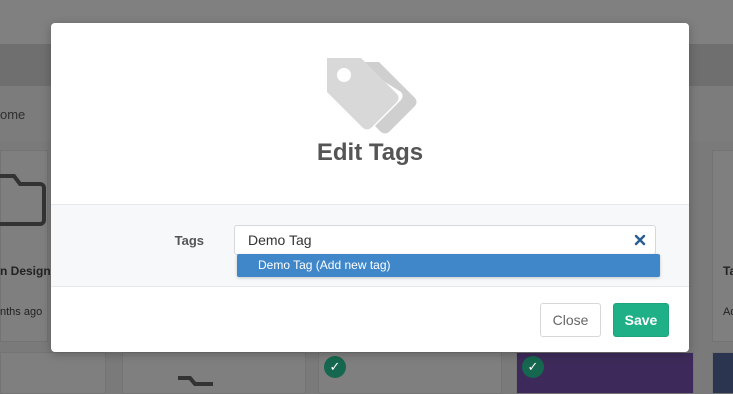  Describe the element at coordinates (370, 319) in the screenshot. I see `dialog-footer: Close Save` at that location.